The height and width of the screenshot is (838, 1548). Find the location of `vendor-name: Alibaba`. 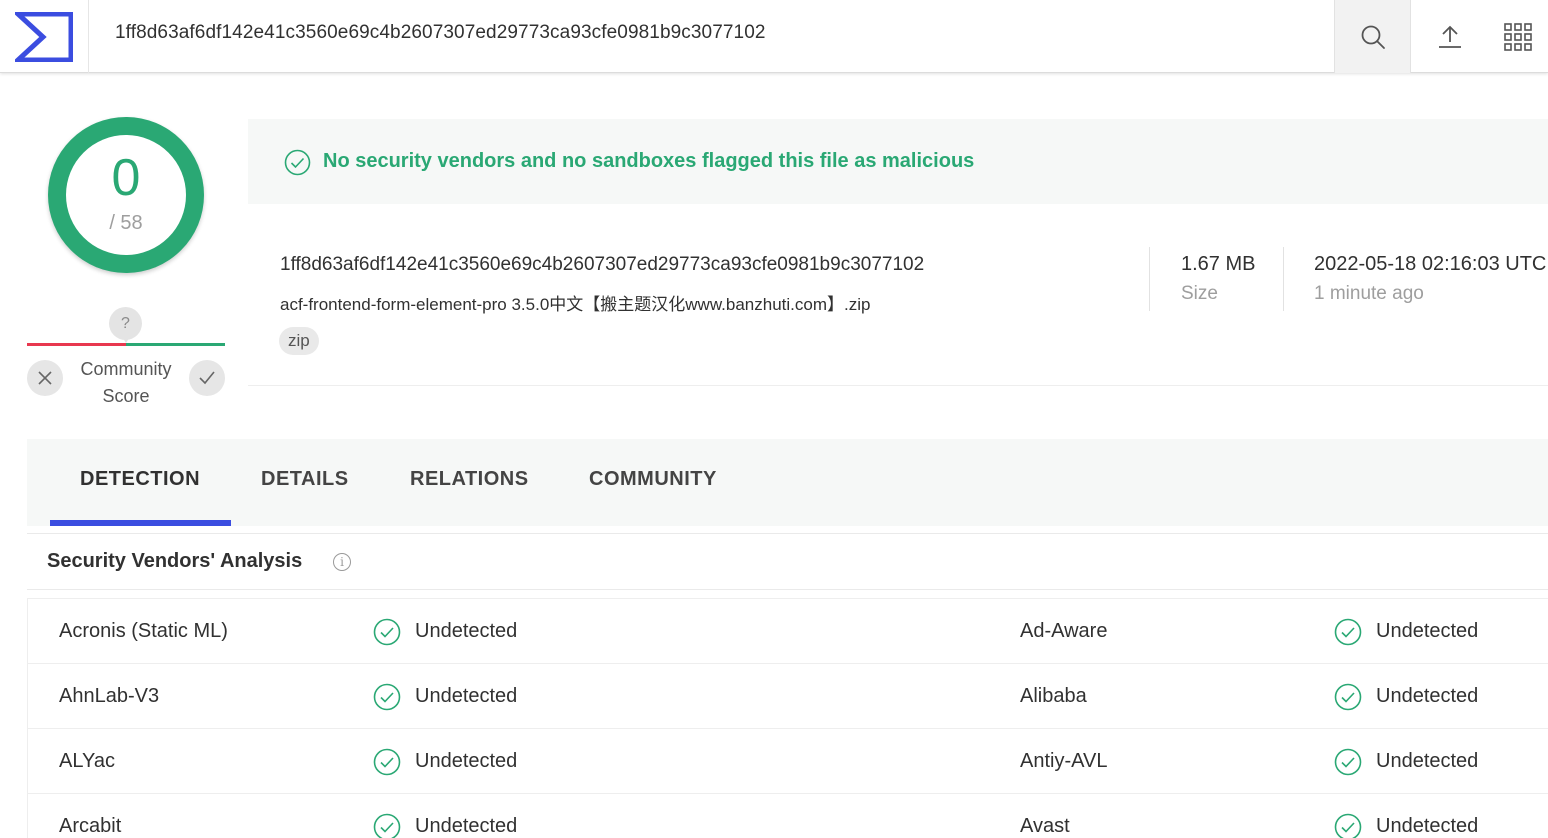

vendor-name: Alibaba is located at coordinates (1053, 696).